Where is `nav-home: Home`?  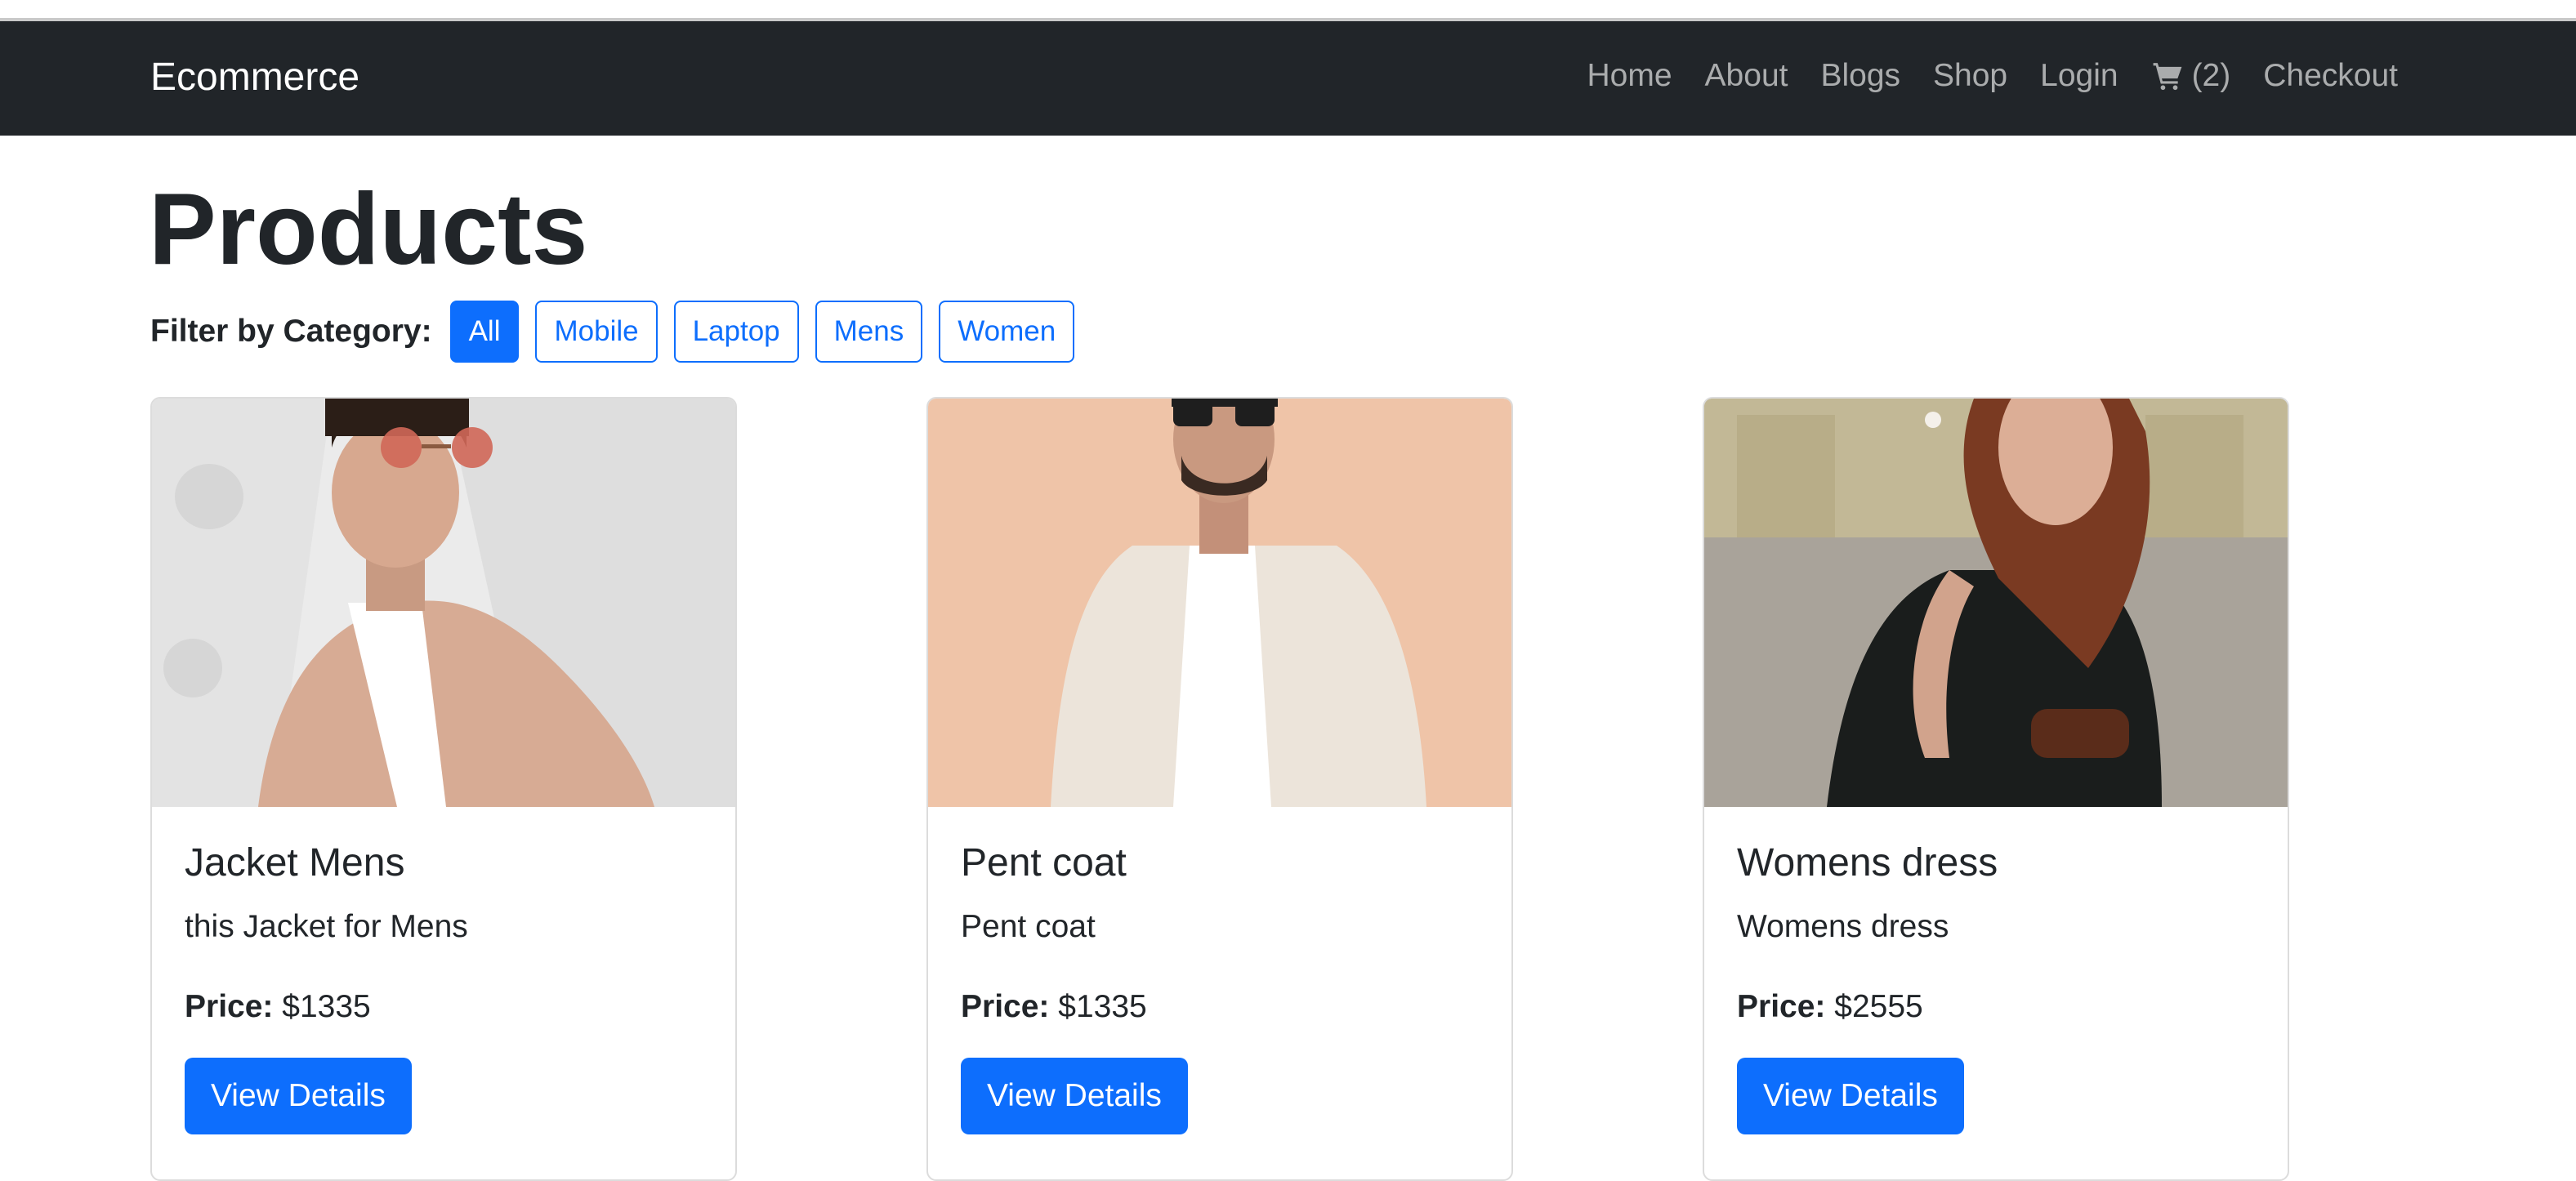 nav-home: Home is located at coordinates (1630, 76).